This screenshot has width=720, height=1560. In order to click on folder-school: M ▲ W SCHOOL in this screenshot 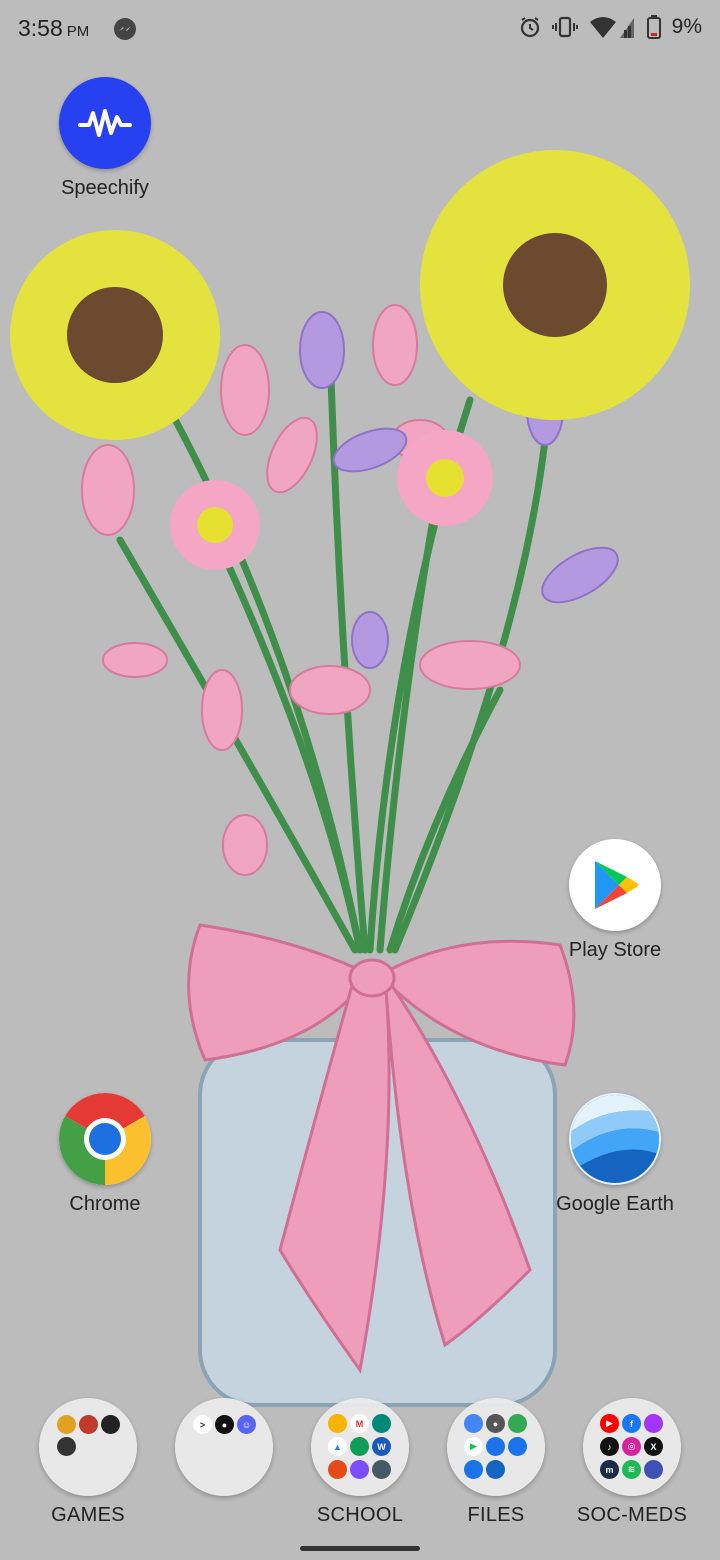, I will do `click(360, 1462)`.